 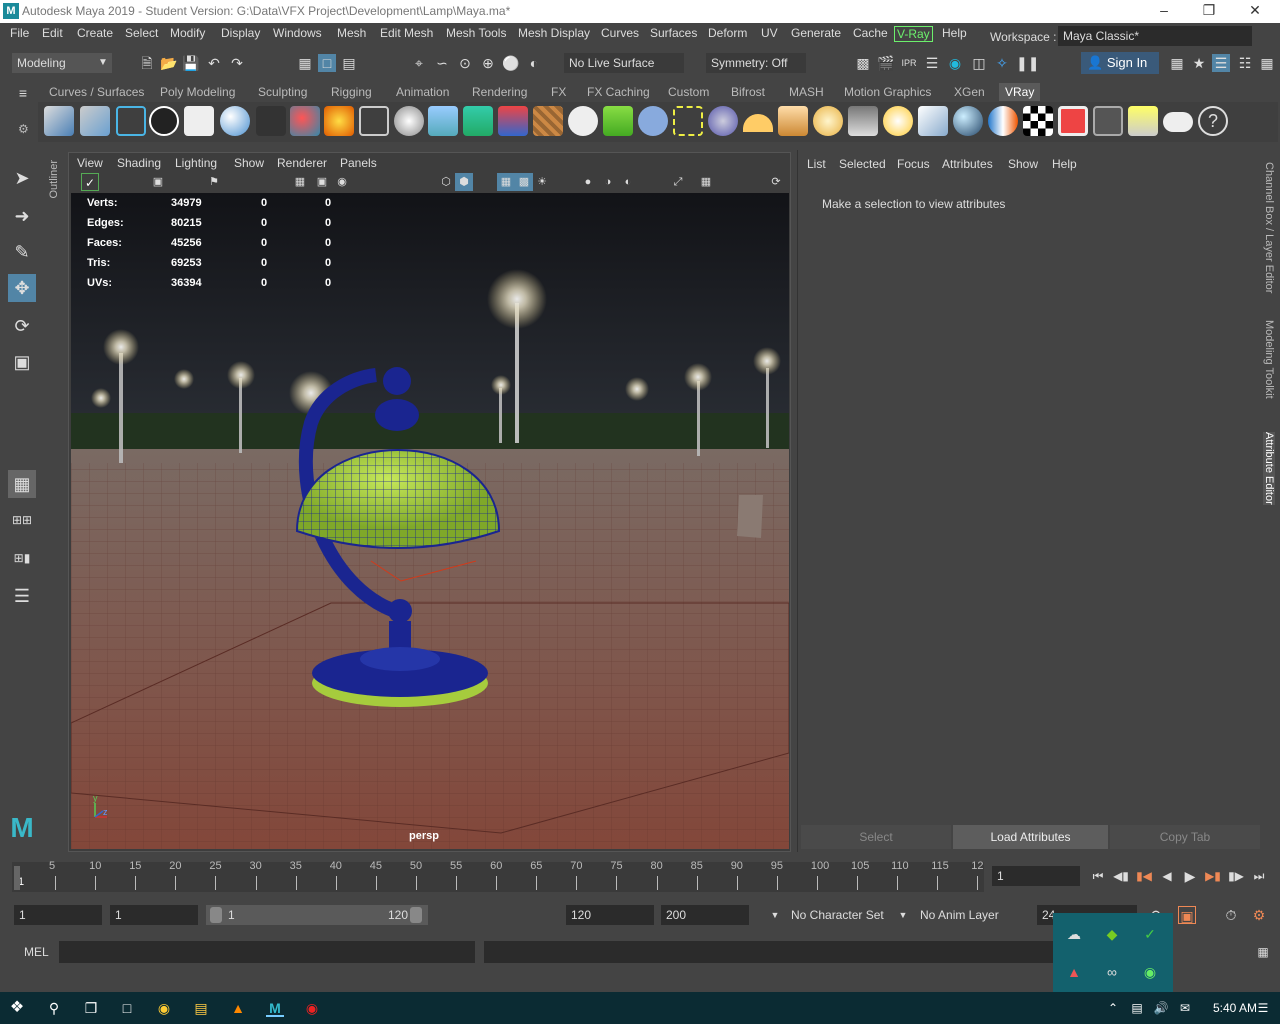 What do you see at coordinates (339, 121) in the screenshot?
I see `vray-fire-icon` at bounding box center [339, 121].